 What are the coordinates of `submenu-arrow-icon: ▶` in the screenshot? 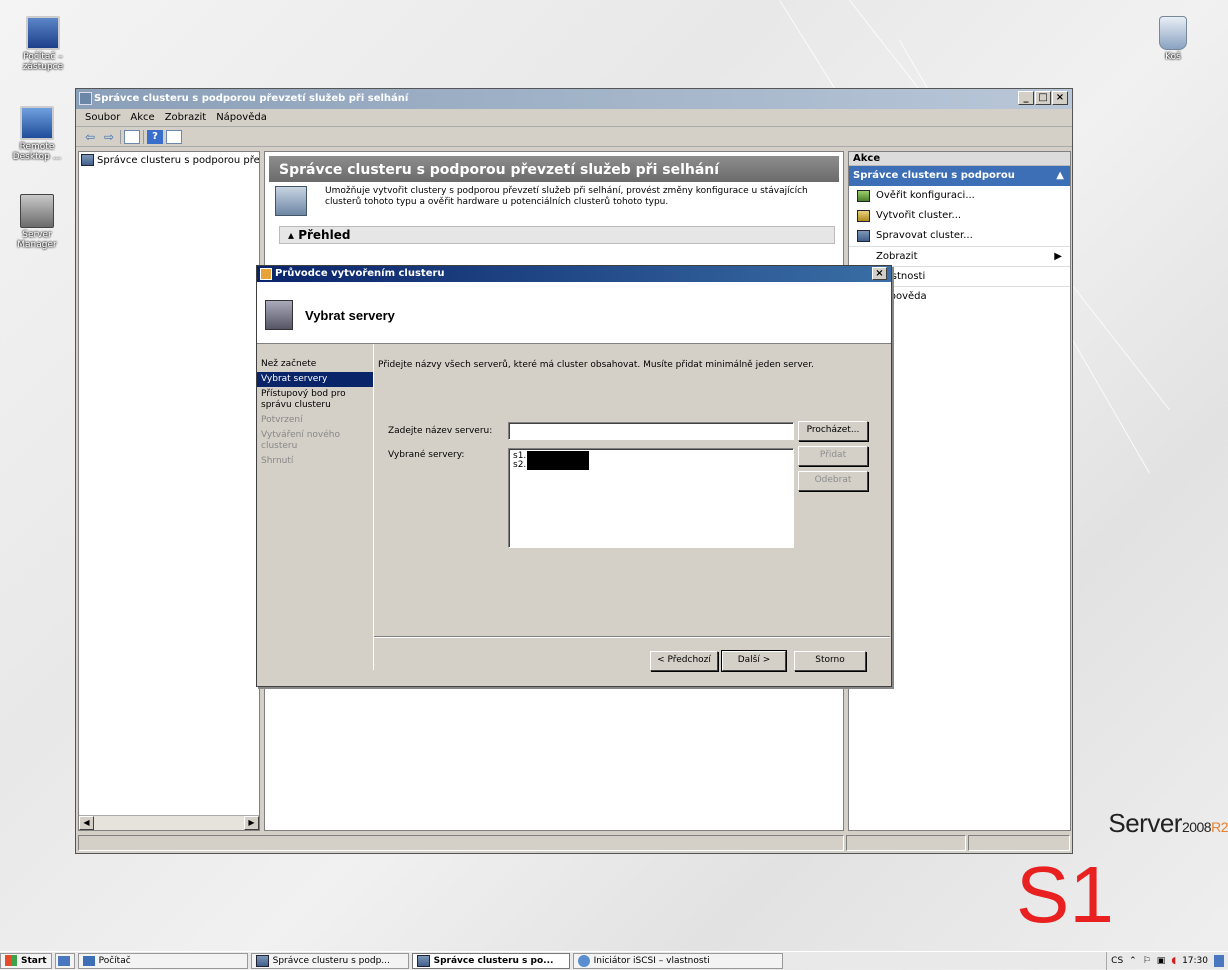 It's located at (1058, 256).